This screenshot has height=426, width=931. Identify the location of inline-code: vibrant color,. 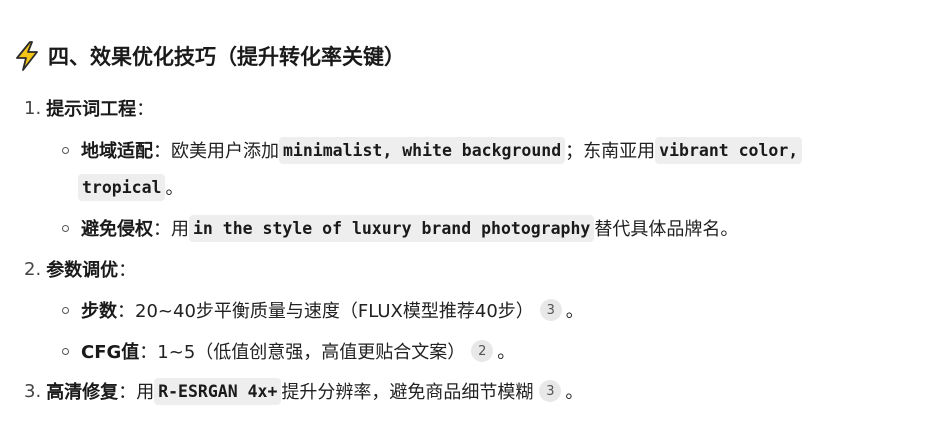
(729, 150).